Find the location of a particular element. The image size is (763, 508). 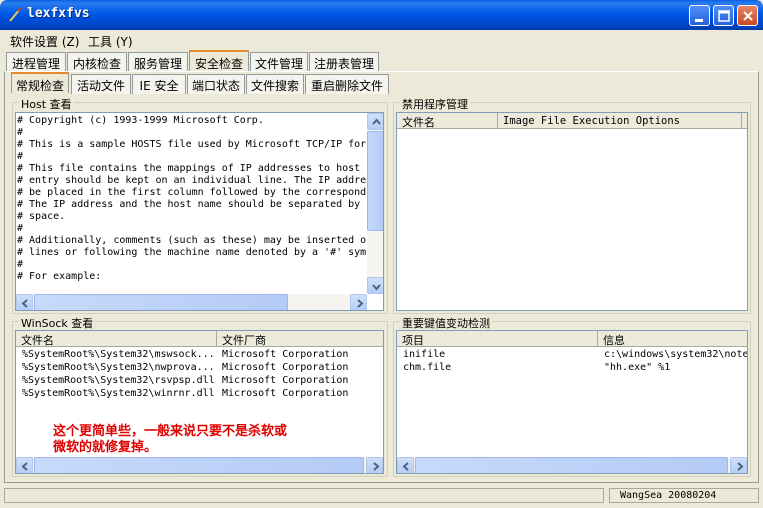

annotation-line-2: 微软的就修复掉。 is located at coordinates (105, 447).